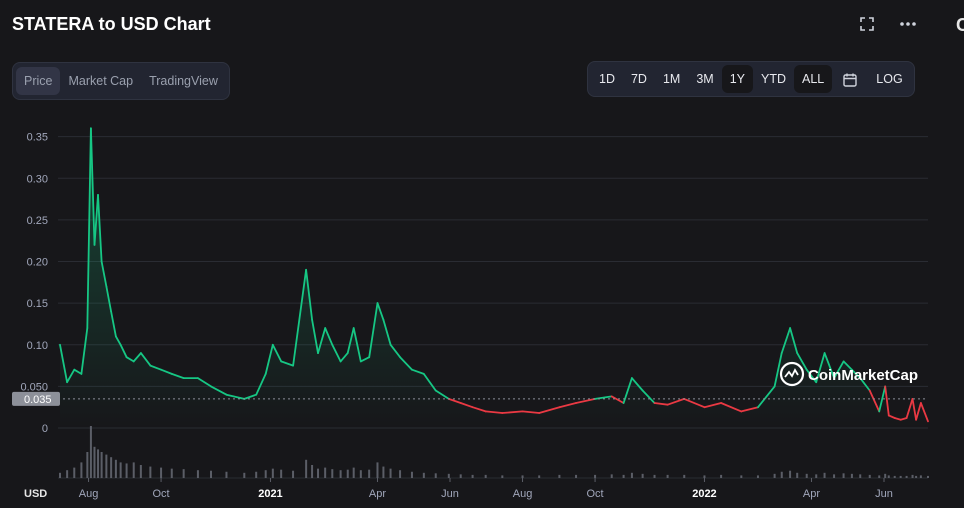  Describe the element at coordinates (813, 79) in the screenshot. I see `range-all-button: ALL` at that location.